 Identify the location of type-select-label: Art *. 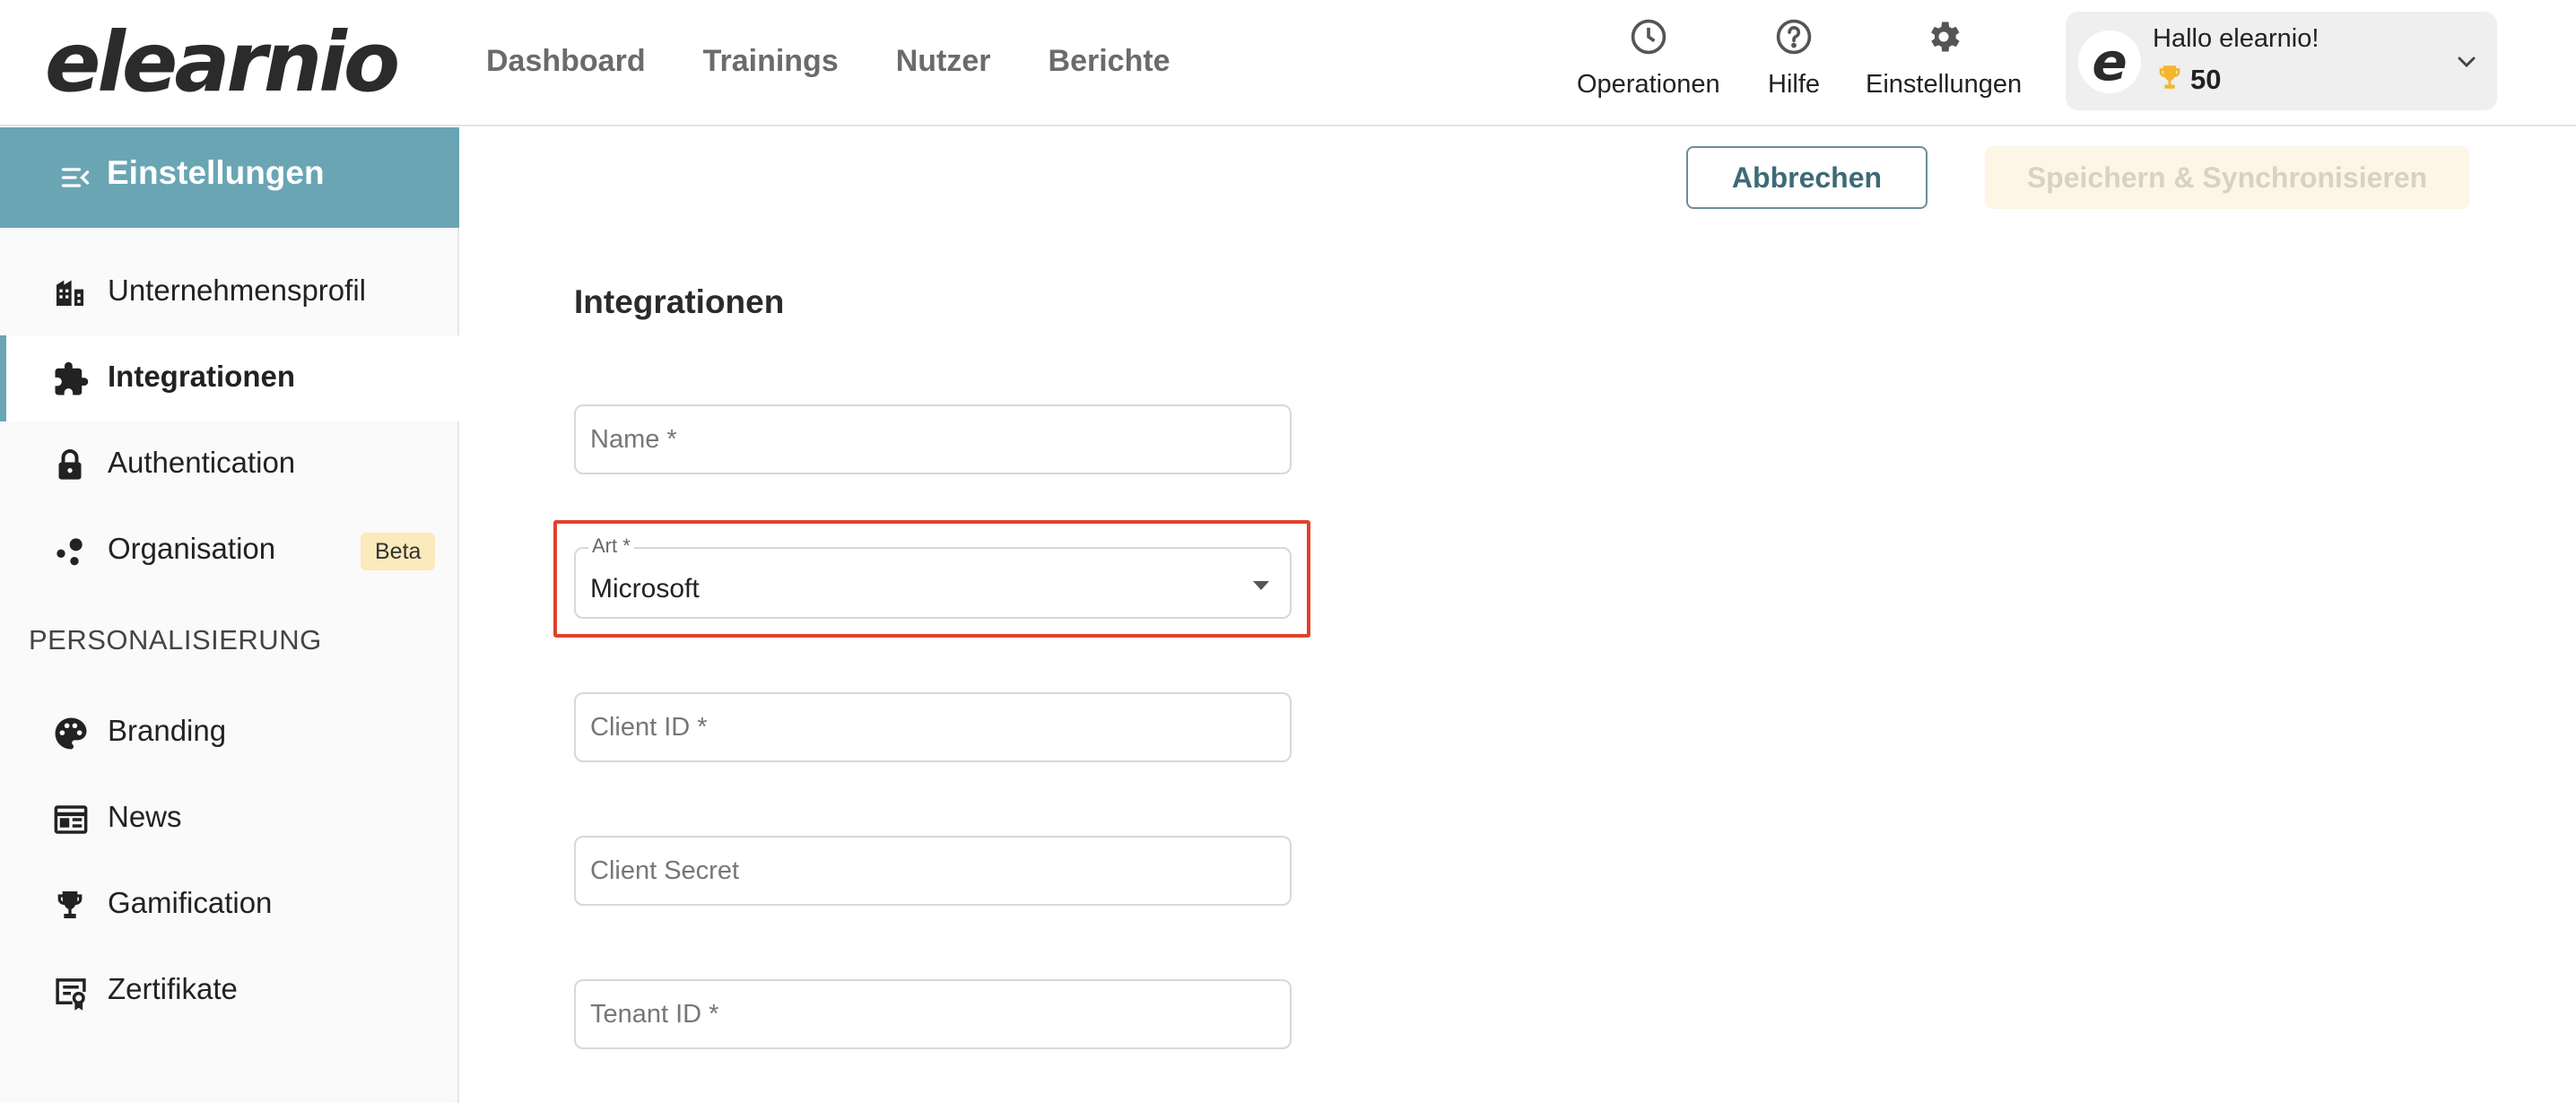
(611, 546).